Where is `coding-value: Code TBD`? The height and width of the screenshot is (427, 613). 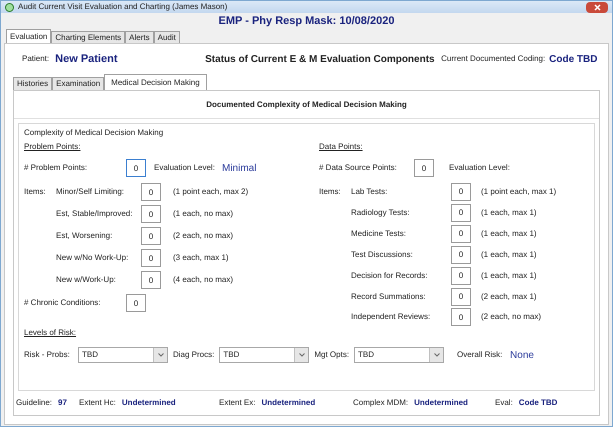
coding-value: Code TBD is located at coordinates (573, 59).